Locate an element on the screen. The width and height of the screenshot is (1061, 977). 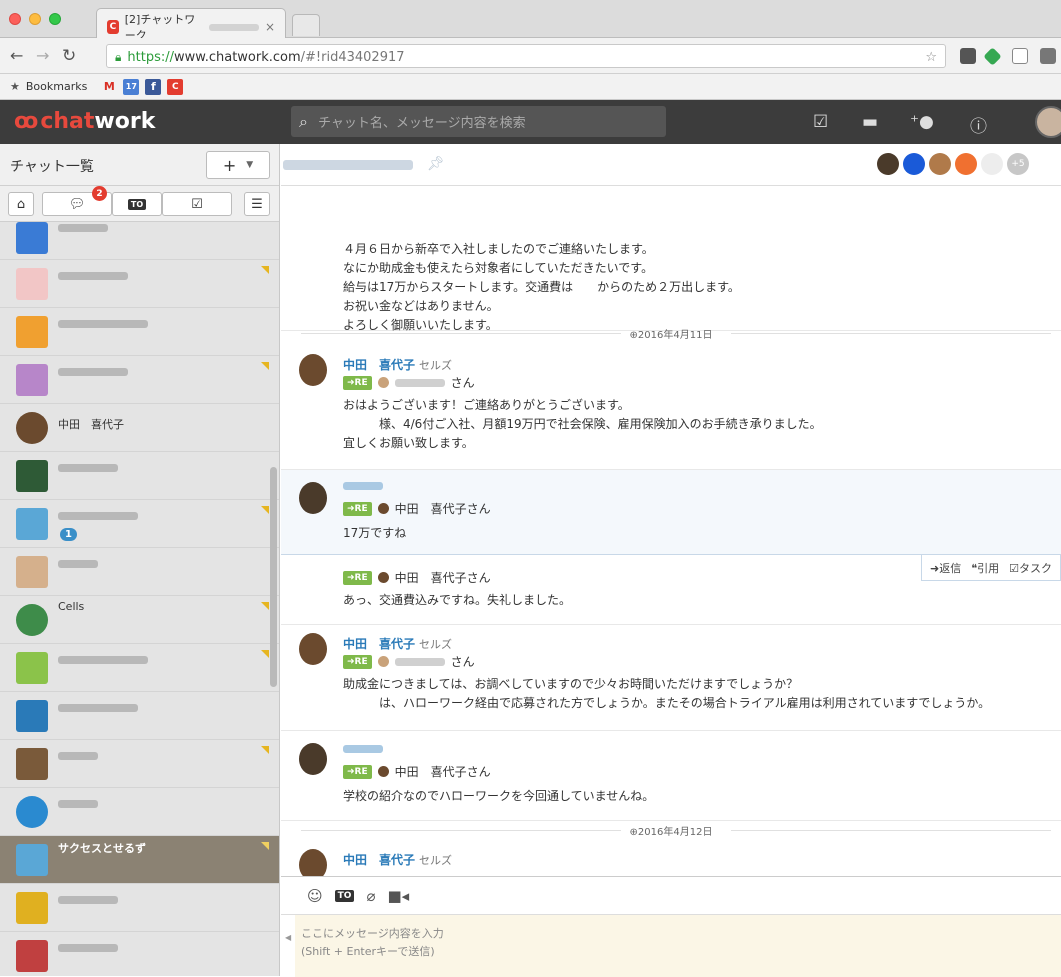
add-chat-button: + ▼ is located at coordinates (238, 165).